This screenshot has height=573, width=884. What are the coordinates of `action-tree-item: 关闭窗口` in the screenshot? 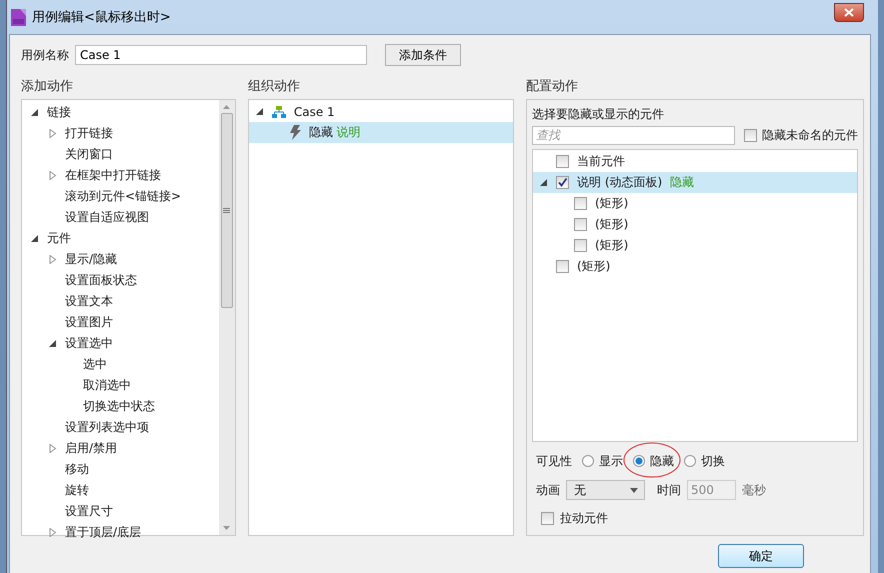 It's located at (89, 154).